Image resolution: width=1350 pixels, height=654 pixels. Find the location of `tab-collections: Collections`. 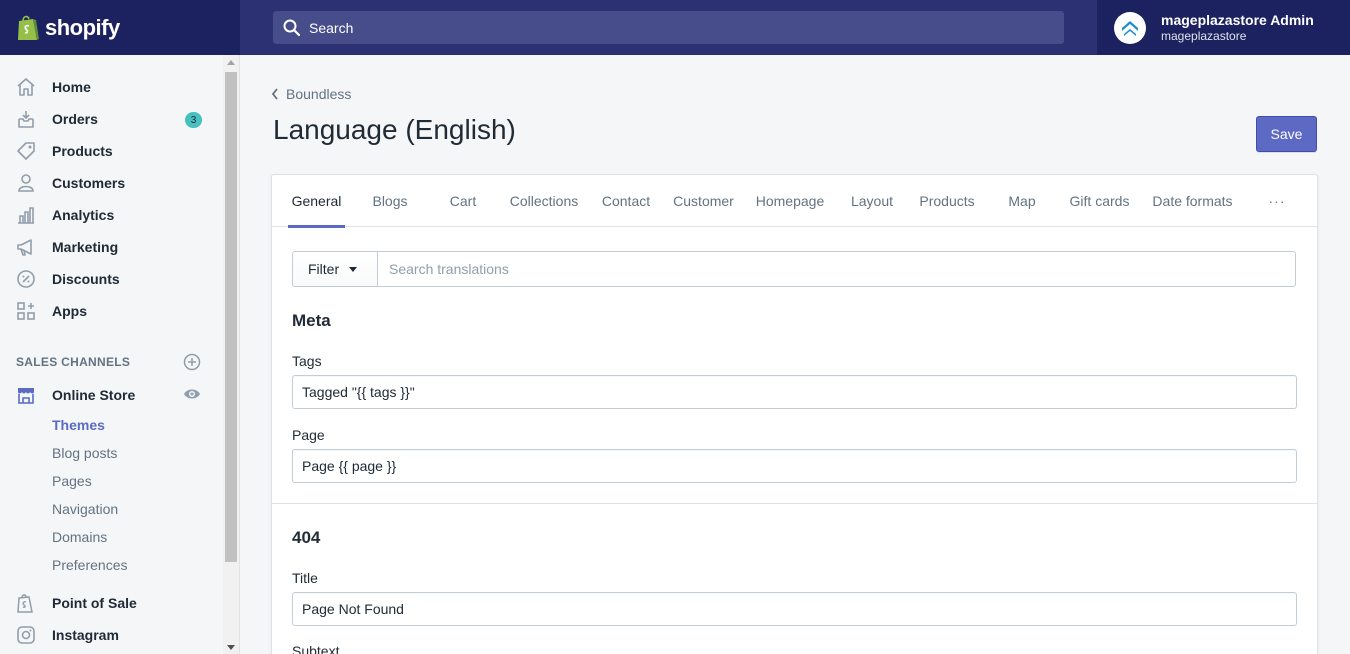

tab-collections: Collections is located at coordinates (544, 201).